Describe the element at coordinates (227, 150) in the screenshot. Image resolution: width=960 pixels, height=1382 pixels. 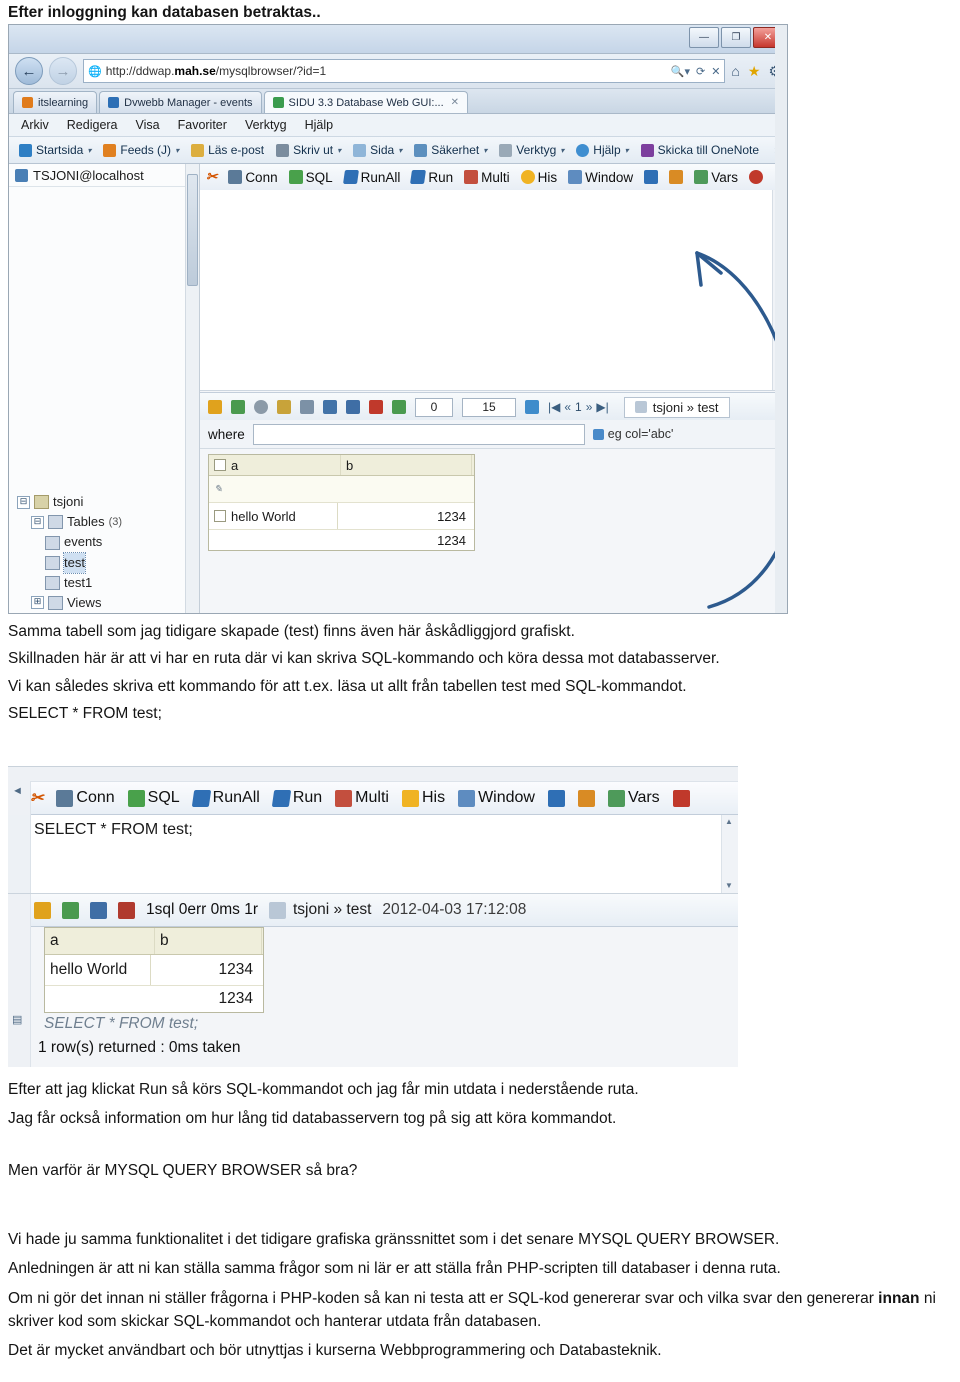
I see `cmd-las-epost: Läs e-post` at that location.